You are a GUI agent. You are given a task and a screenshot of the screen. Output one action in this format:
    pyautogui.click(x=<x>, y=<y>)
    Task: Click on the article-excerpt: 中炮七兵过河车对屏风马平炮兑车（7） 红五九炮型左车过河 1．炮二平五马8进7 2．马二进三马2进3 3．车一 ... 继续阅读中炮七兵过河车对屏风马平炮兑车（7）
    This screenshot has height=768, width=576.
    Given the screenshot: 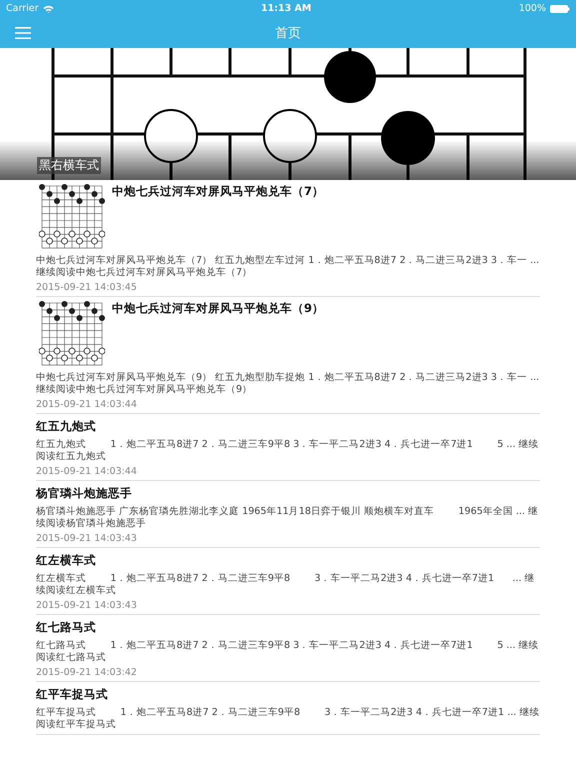 What is the action you would take?
    pyautogui.click(x=288, y=267)
    